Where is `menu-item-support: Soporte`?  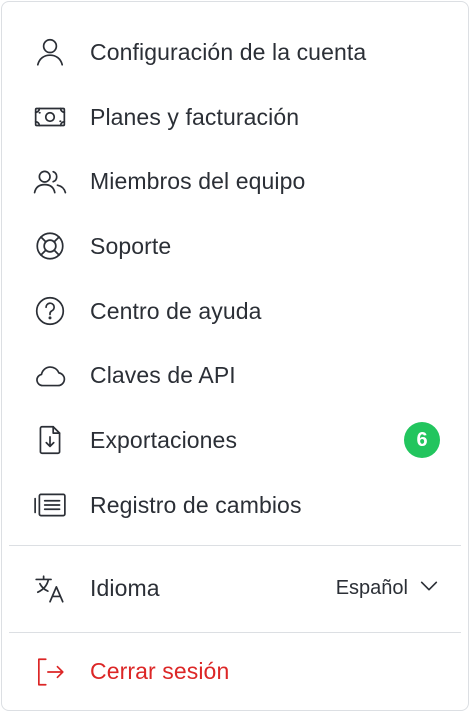 menu-item-support: Soporte is located at coordinates (235, 246).